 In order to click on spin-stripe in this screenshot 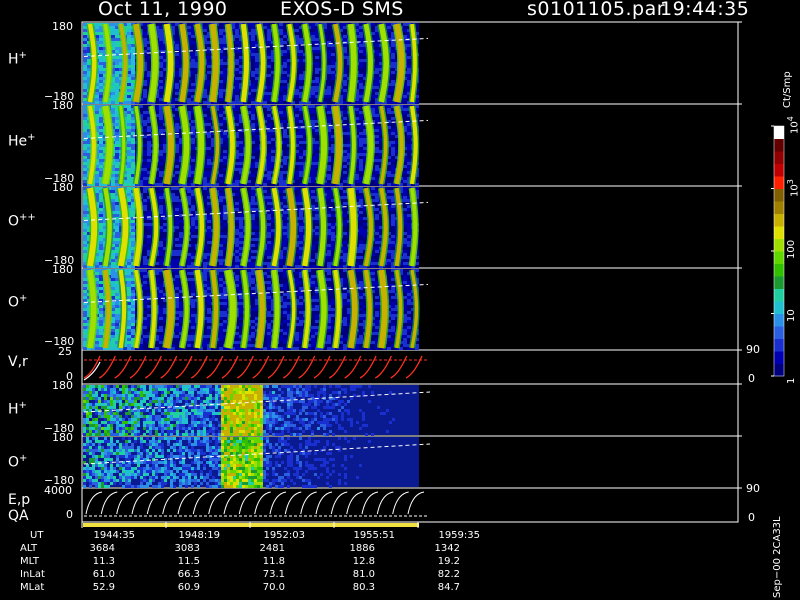, I will do `click(352, 63)`.